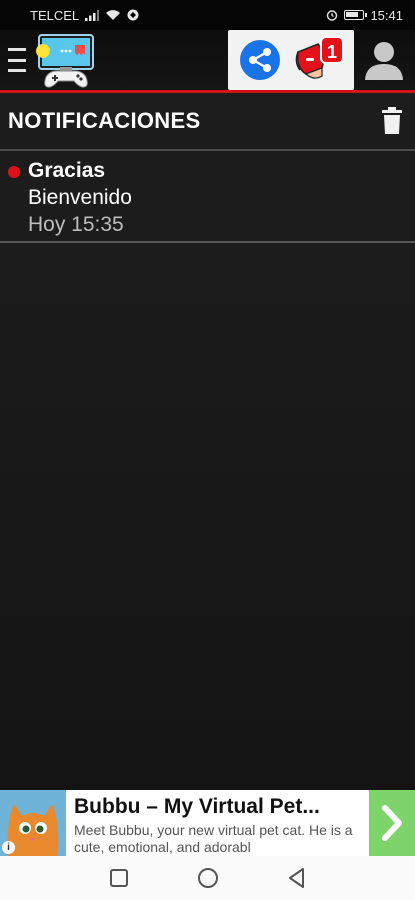 Image resolution: width=415 pixels, height=900 pixels. I want to click on list-item: Gracias Bienvenido Hoy 15:35, so click(207, 198).